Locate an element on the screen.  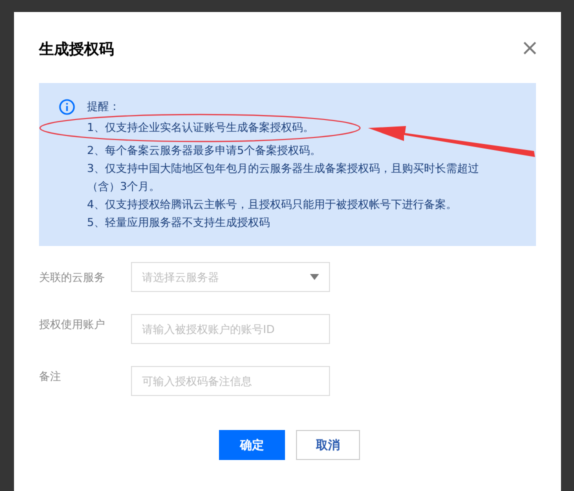
caret-icon is located at coordinates (314, 277).